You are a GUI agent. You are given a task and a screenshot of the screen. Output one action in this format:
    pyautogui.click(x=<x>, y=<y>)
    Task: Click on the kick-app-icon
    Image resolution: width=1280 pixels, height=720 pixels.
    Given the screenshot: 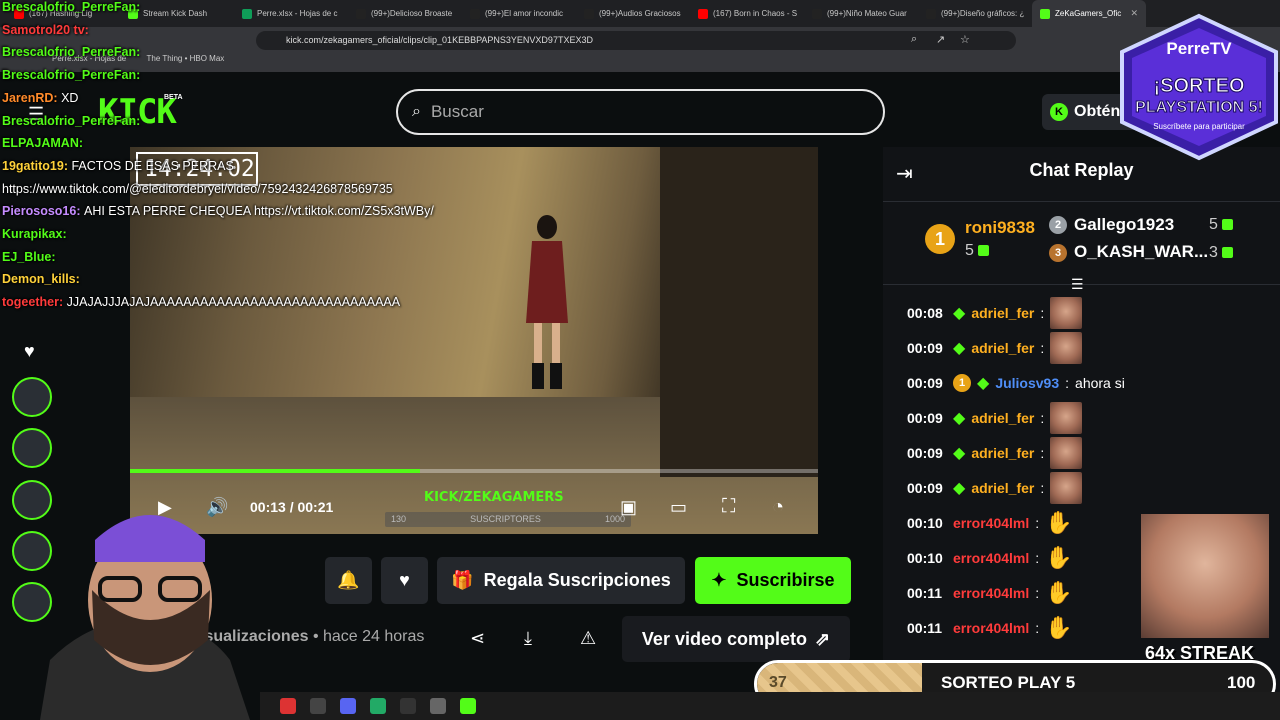 What is the action you would take?
    pyautogui.click(x=468, y=706)
    